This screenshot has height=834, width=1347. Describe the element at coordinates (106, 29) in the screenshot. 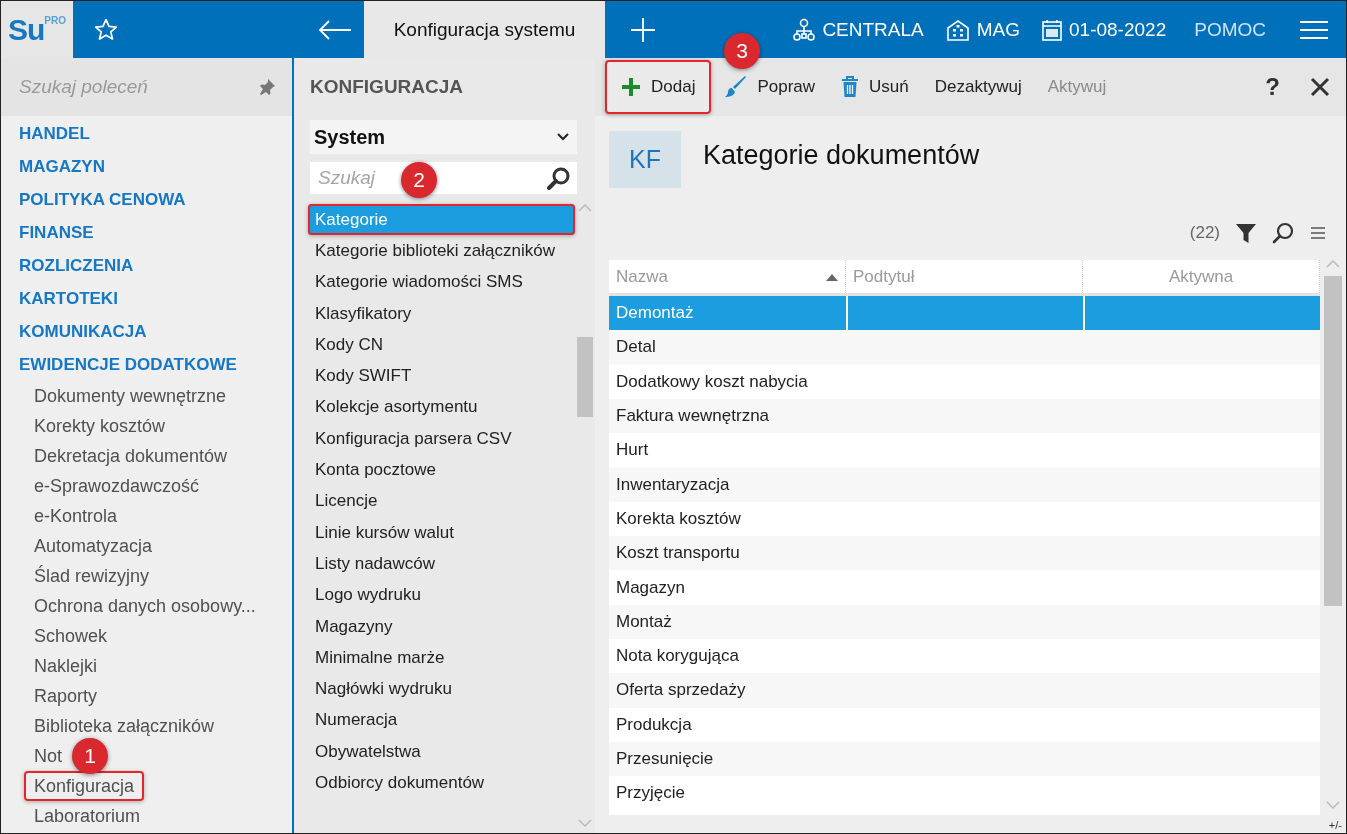

I see `star-icon` at that location.